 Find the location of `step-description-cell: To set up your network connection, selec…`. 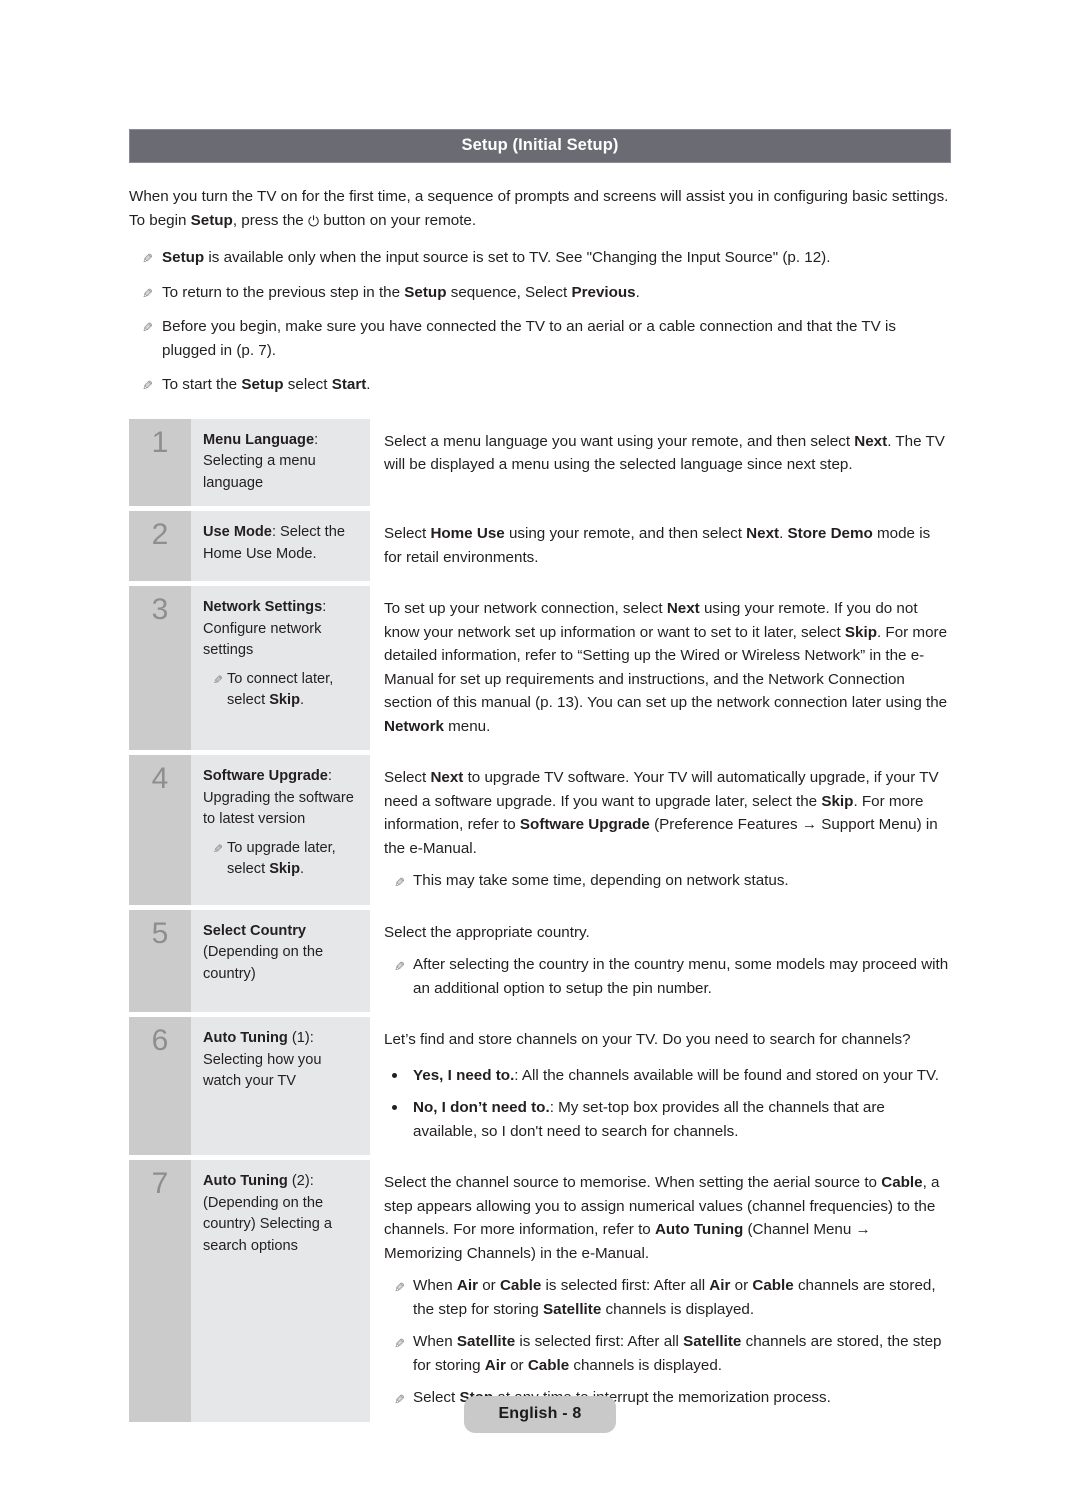

step-description-cell: To set up your network connection, selec… is located at coordinates (660, 668).